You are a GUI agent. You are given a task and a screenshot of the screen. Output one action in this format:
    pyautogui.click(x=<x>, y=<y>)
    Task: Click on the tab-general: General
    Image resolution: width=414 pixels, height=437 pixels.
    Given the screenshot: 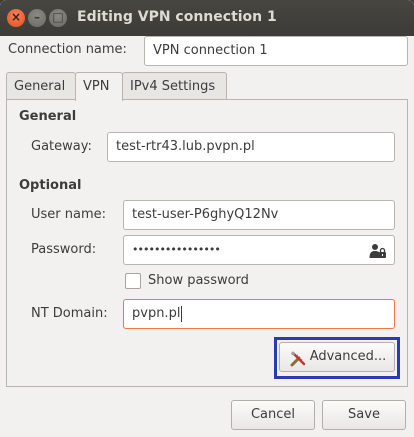 What is the action you would take?
    pyautogui.click(x=41, y=86)
    